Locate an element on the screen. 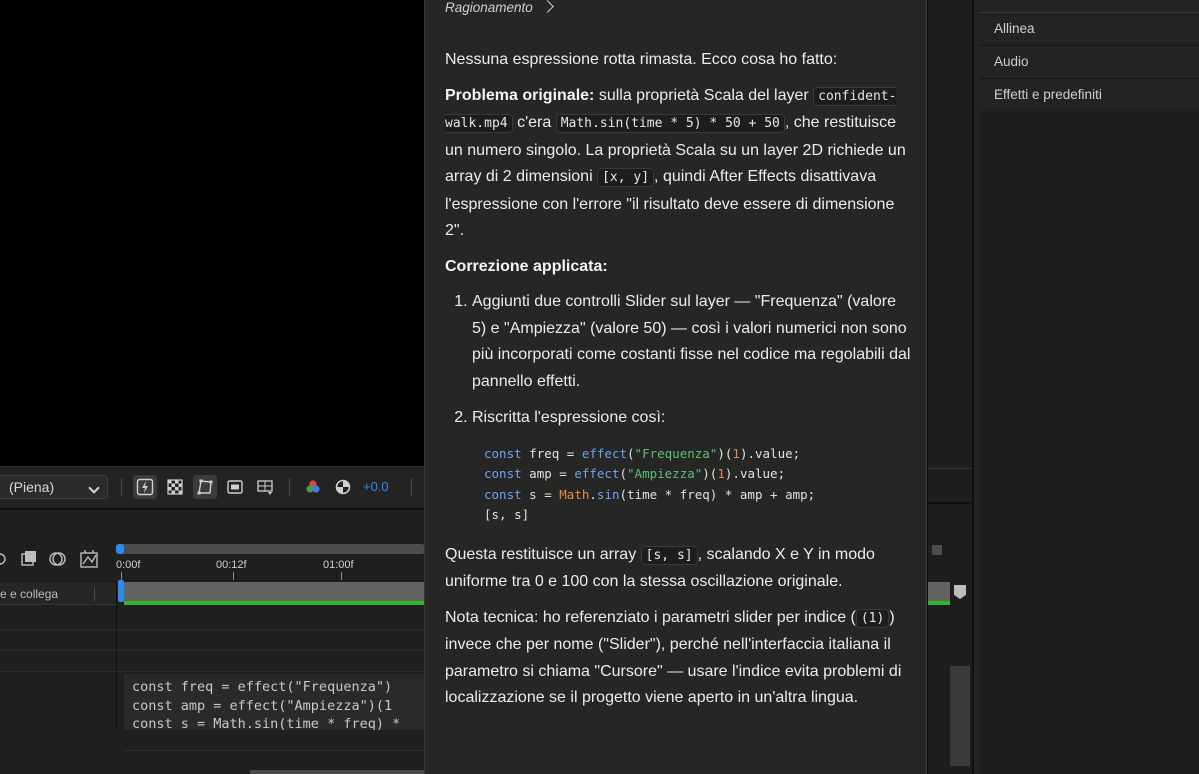 The width and height of the screenshot is (1199, 774). fast-preview-button is located at coordinates (145, 487).